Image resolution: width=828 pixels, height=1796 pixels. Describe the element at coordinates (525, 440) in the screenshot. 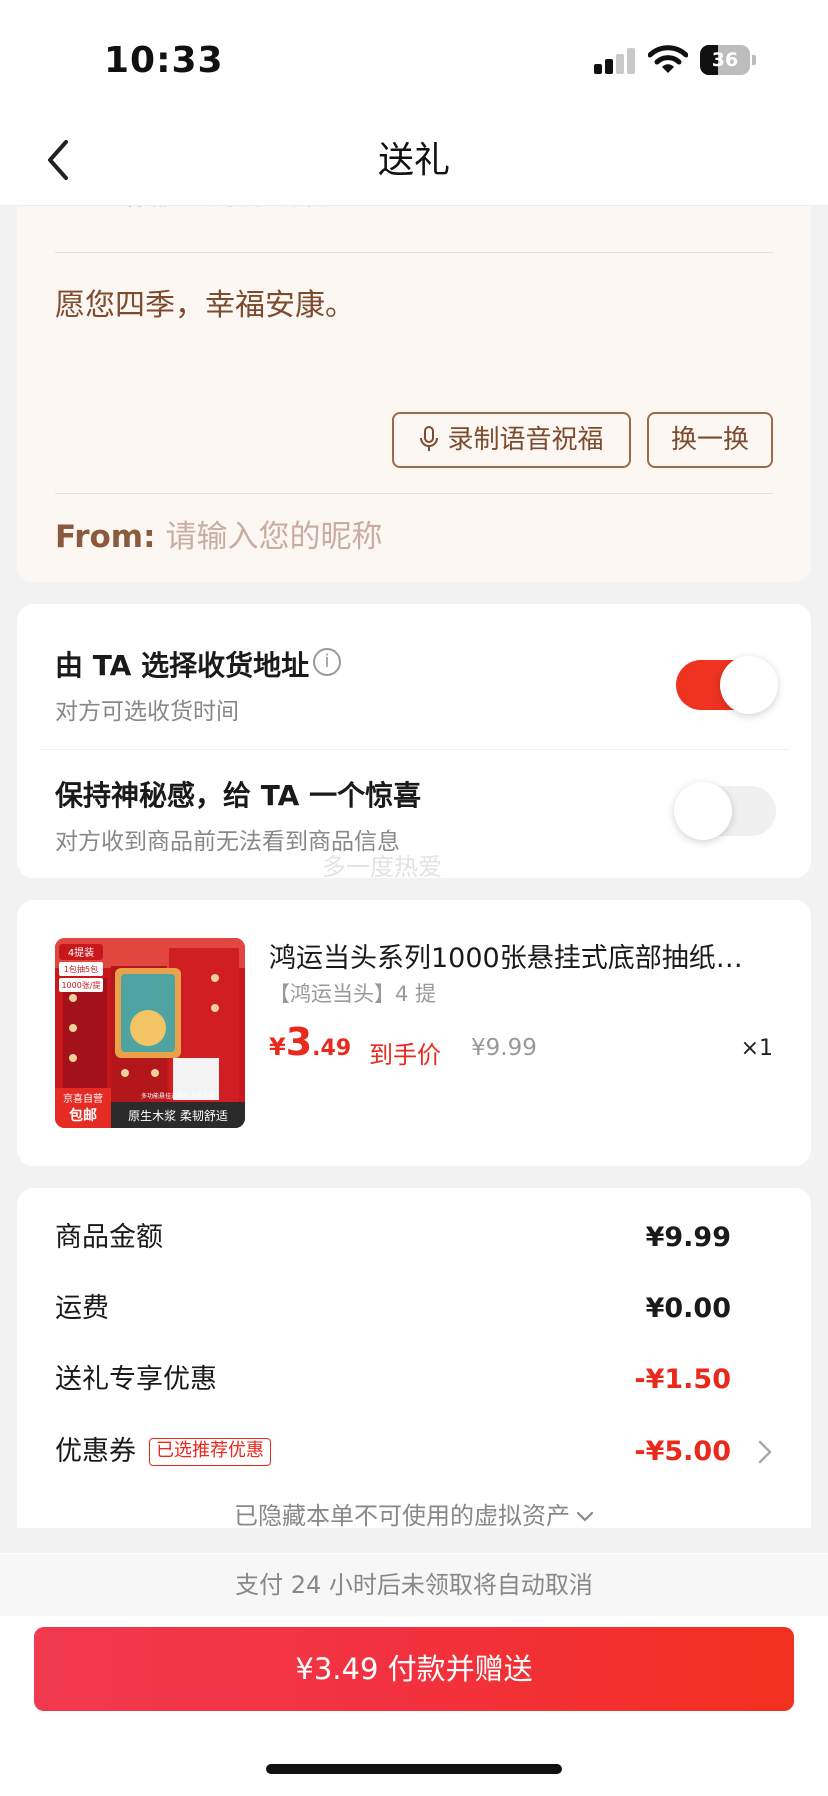

I see `record-voice-label: 录制语音祝福` at that location.